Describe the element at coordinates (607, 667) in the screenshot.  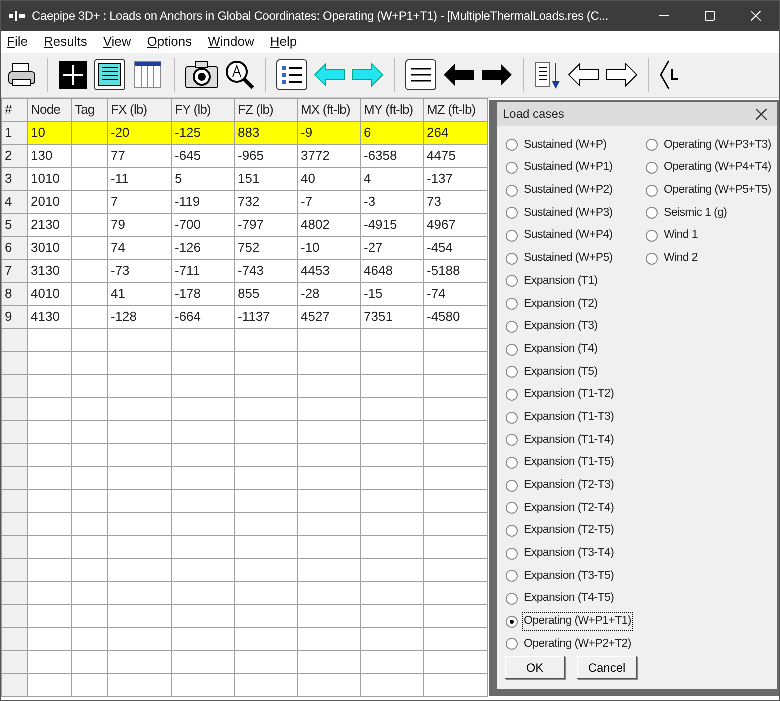
I see `cancel-button: Cancel` at that location.